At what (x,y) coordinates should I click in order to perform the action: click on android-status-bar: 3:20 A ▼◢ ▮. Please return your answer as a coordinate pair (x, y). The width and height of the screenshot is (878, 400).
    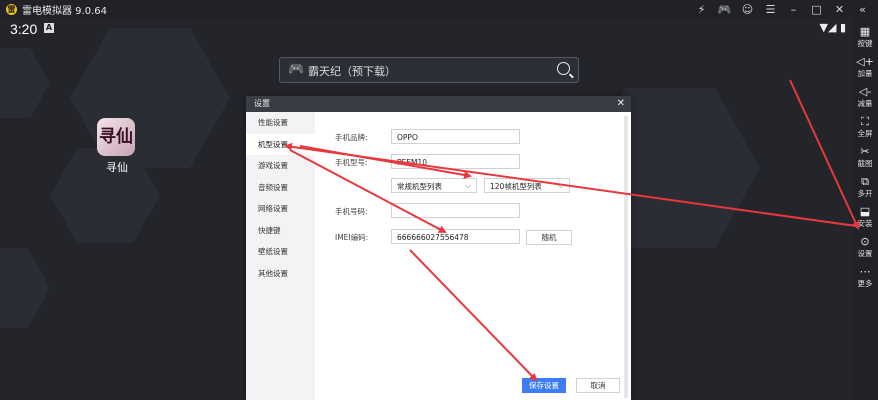
    Looking at the image, I should click on (426, 29).